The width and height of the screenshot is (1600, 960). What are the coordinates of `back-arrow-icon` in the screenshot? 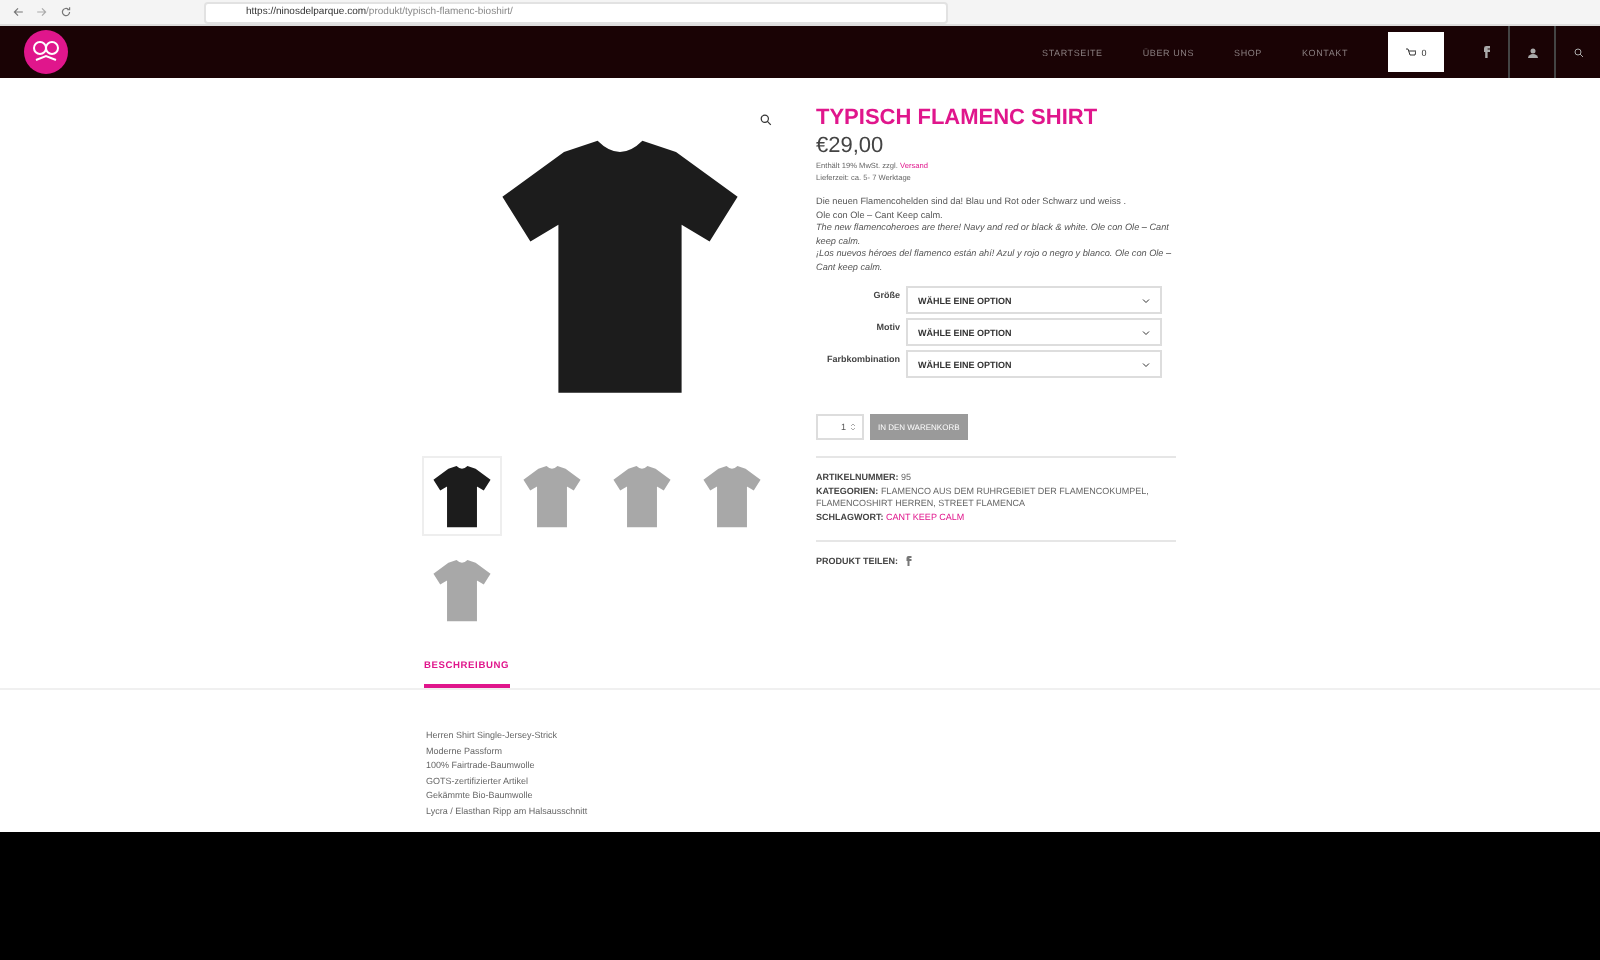 It's located at (18, 12).